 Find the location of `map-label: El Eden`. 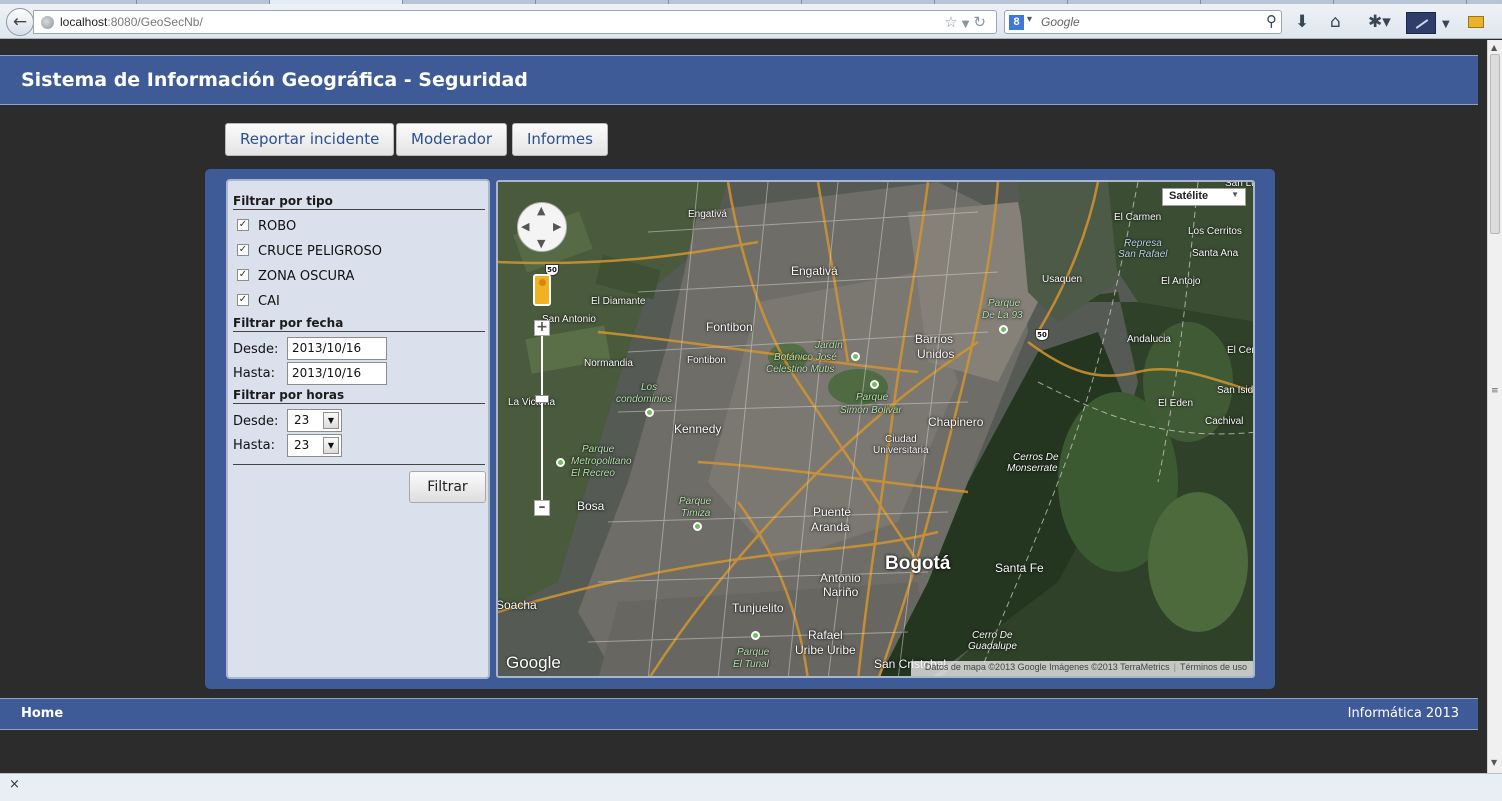

map-label: El Eden is located at coordinates (1176, 403).